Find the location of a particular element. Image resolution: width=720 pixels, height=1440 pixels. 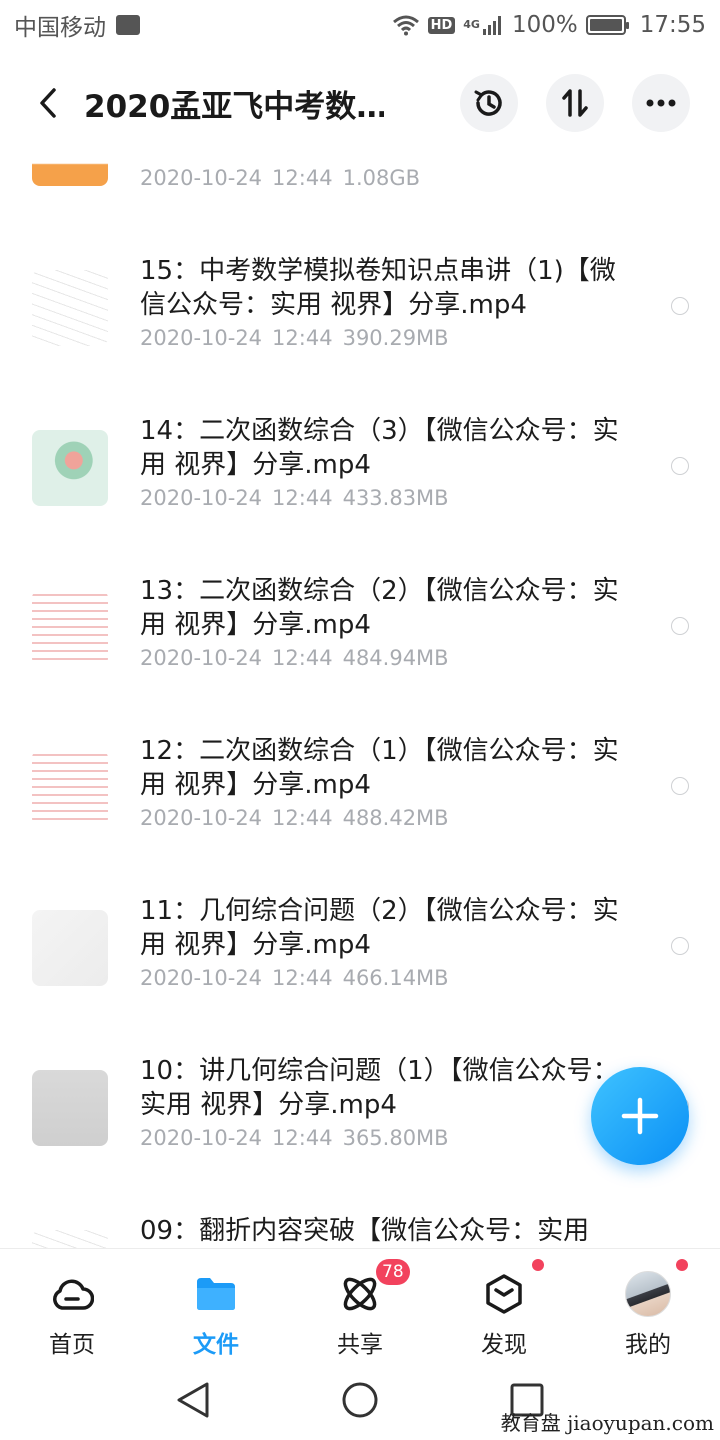

more-button is located at coordinates (661, 103).